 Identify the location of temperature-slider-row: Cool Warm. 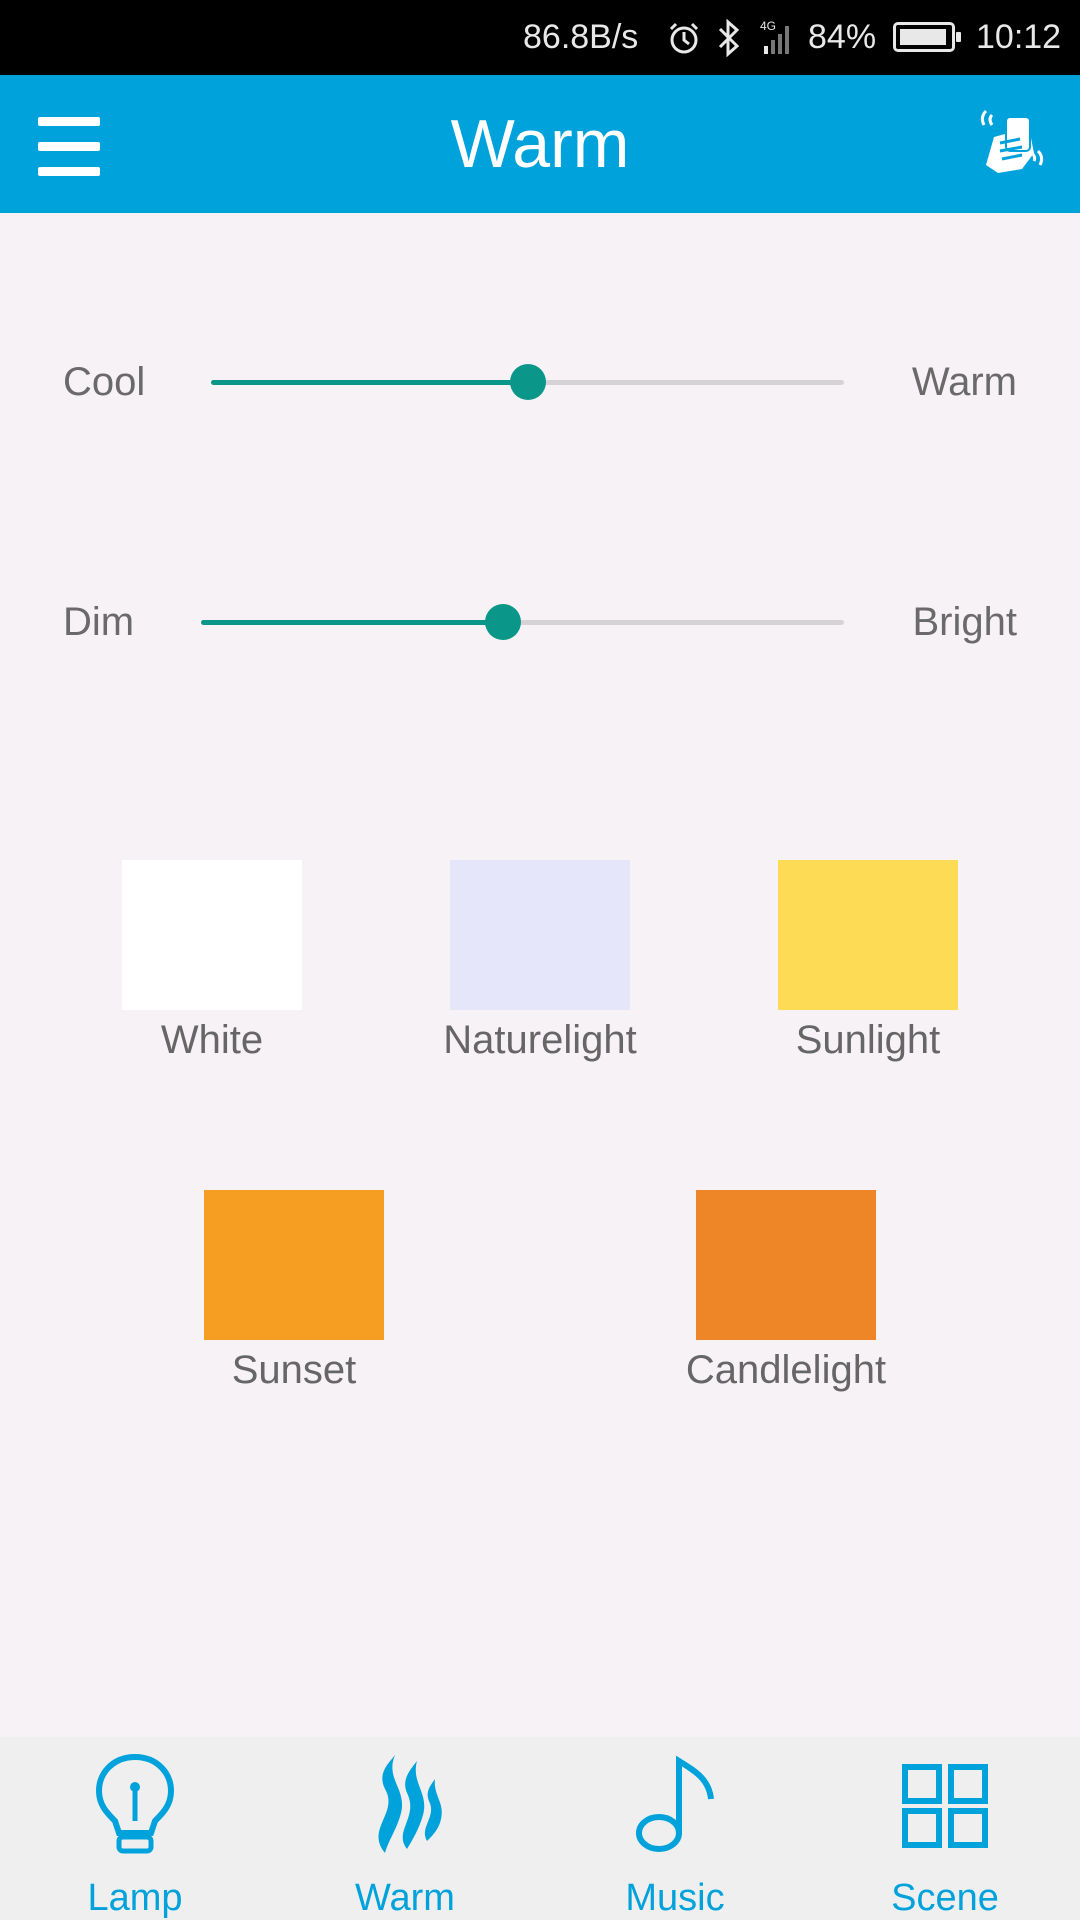
(540, 382).